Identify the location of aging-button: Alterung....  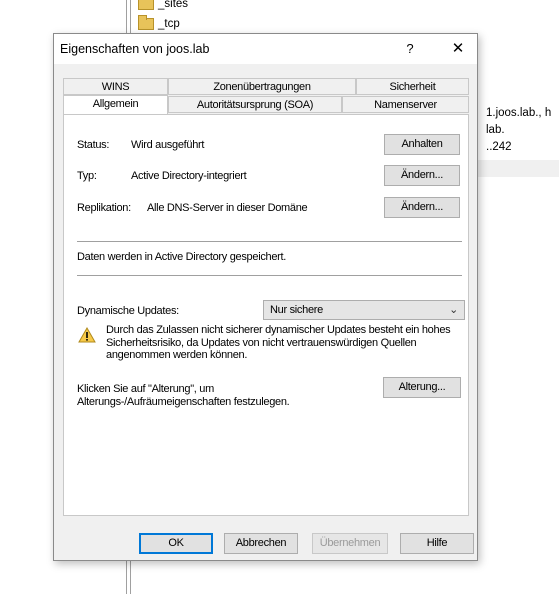
(422, 387).